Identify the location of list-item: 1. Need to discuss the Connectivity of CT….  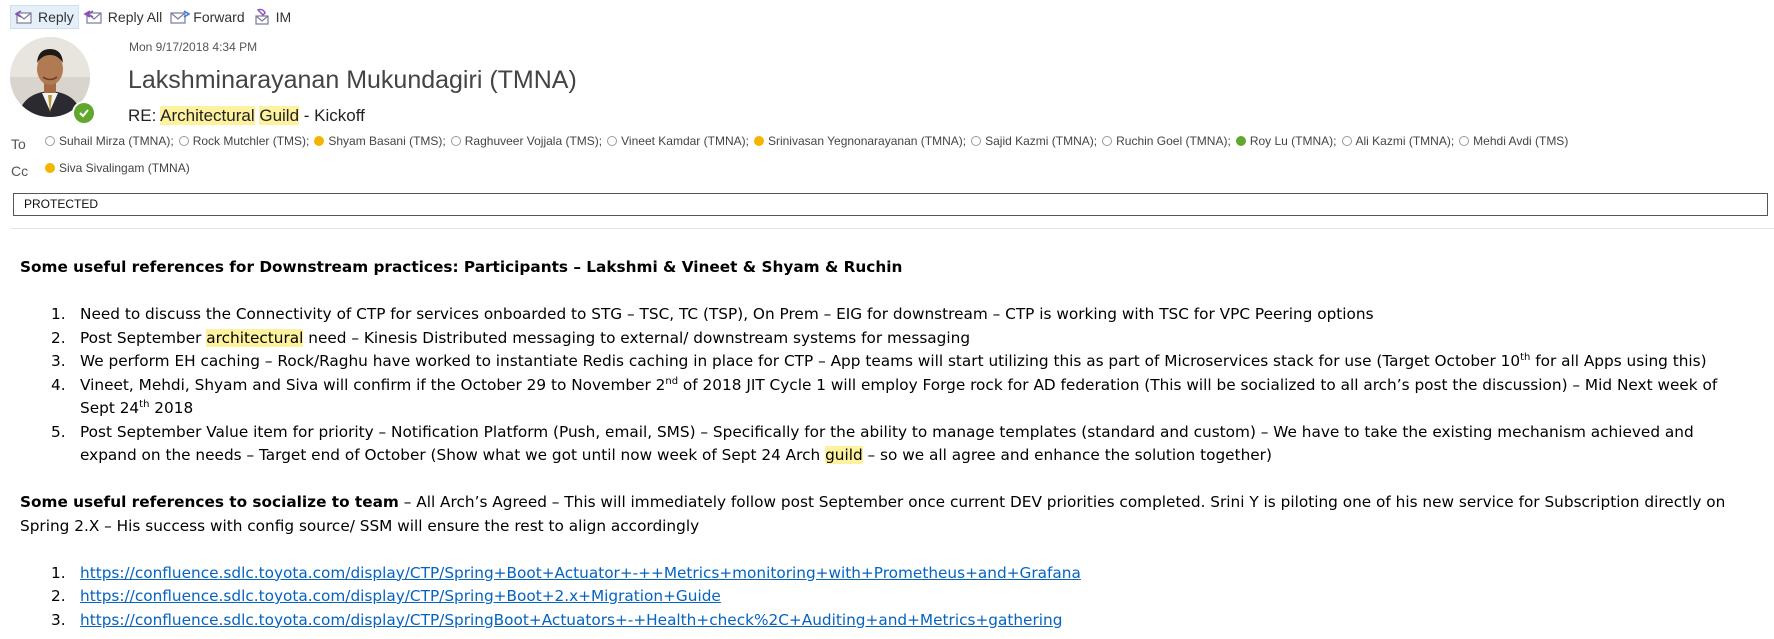
(712, 314).